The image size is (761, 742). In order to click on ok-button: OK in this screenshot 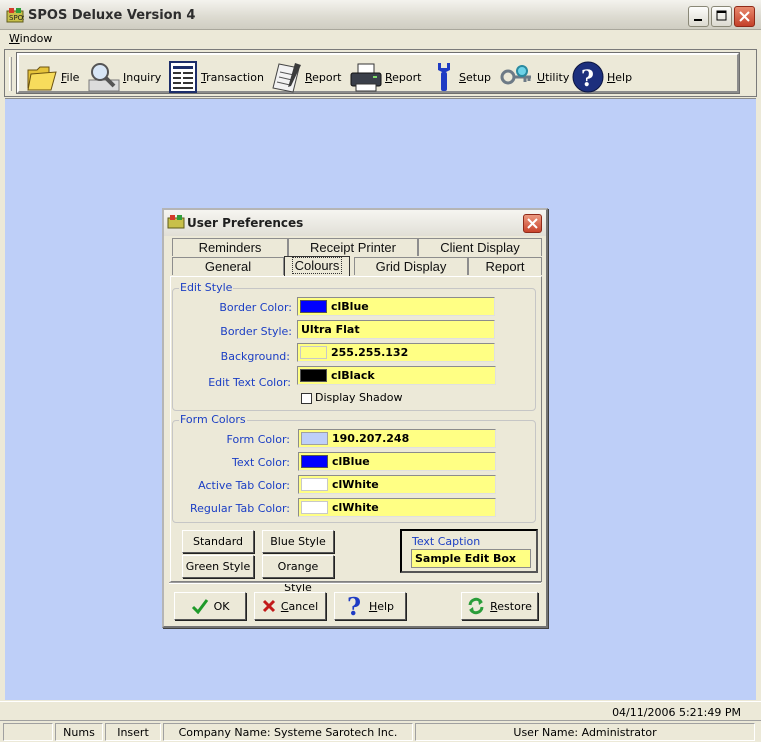, I will do `click(210, 606)`.